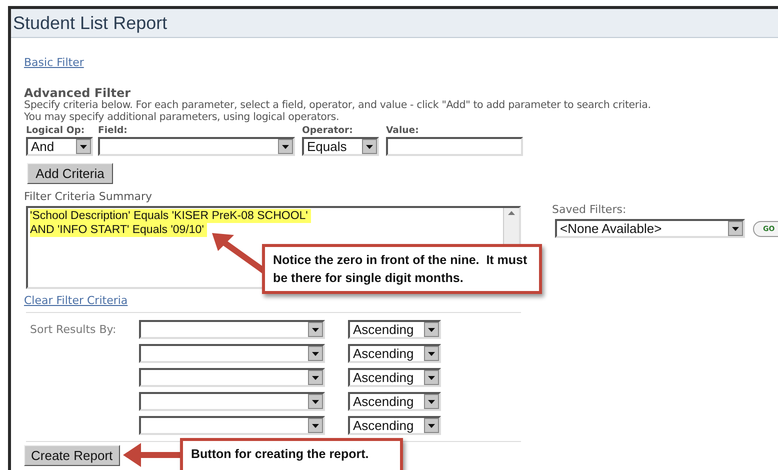 This screenshot has height=470, width=778. Describe the element at coordinates (403, 130) in the screenshot. I see `field-label: Value:` at that location.